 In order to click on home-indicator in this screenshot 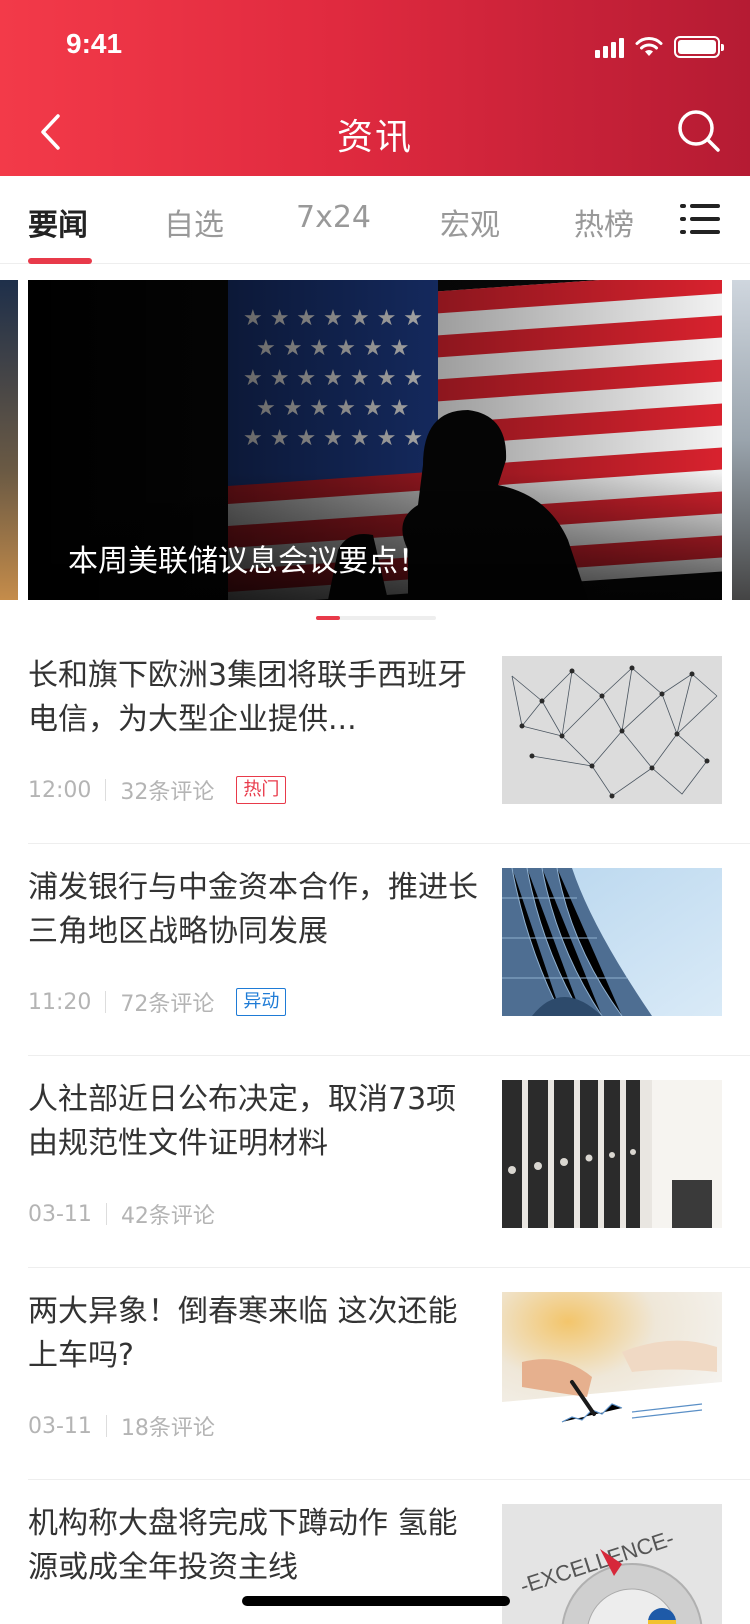, I will do `click(376, 1601)`.